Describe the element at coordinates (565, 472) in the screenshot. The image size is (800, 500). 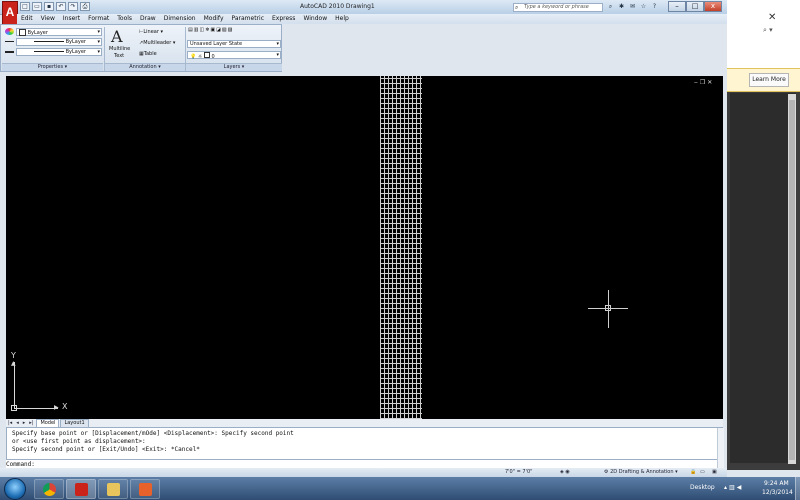
I see `annotation-visibility-icon: ◈ ◉` at that location.